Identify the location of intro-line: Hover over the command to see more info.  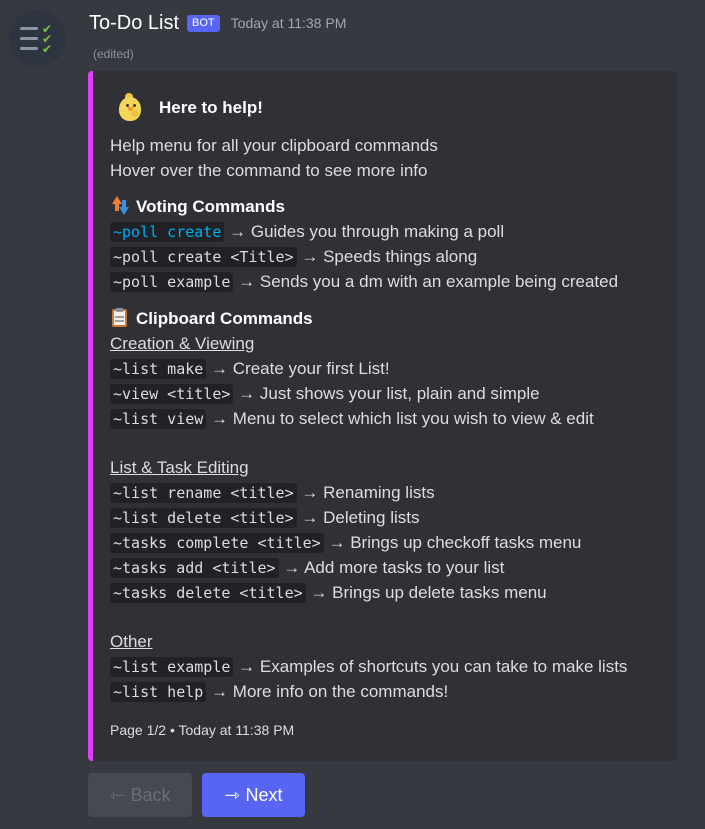
(269, 170).